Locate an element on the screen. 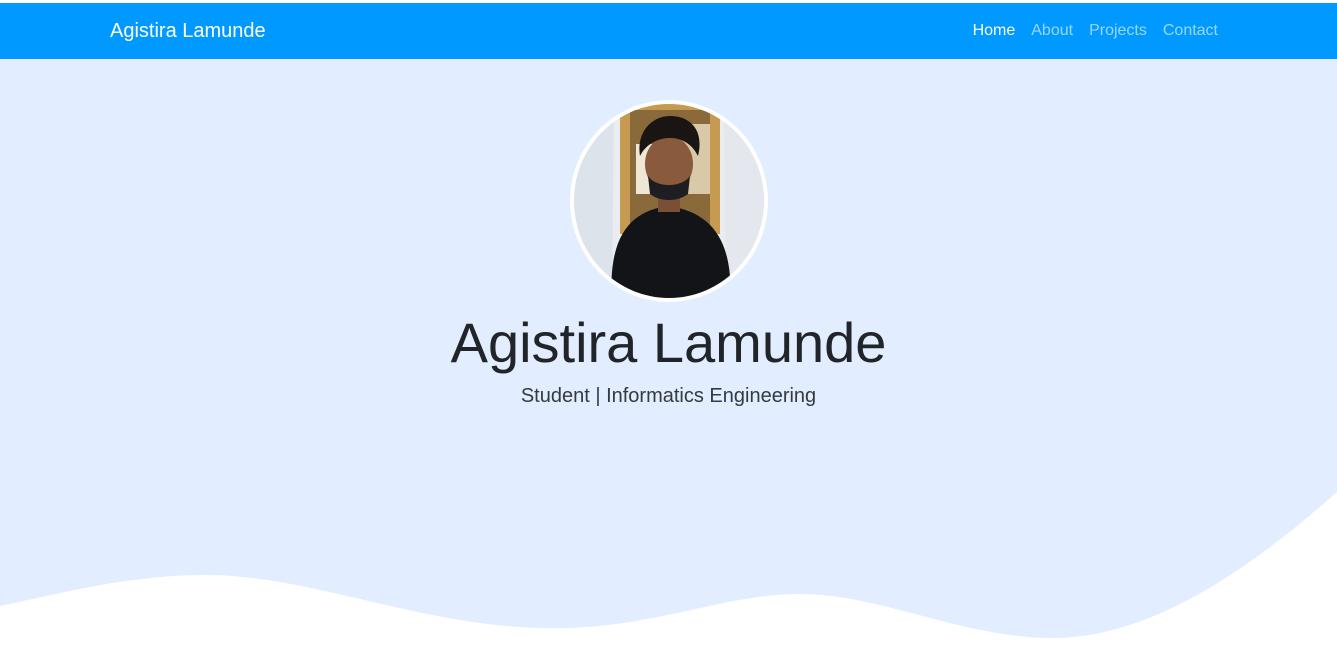  nav-link-about: About is located at coordinates (1052, 31).